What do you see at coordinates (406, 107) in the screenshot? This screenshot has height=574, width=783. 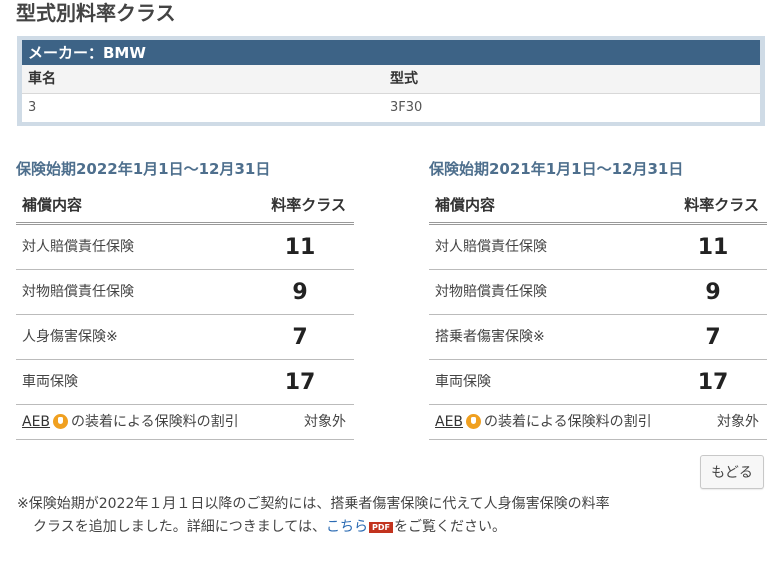 I see `model-value: 3F30` at bounding box center [406, 107].